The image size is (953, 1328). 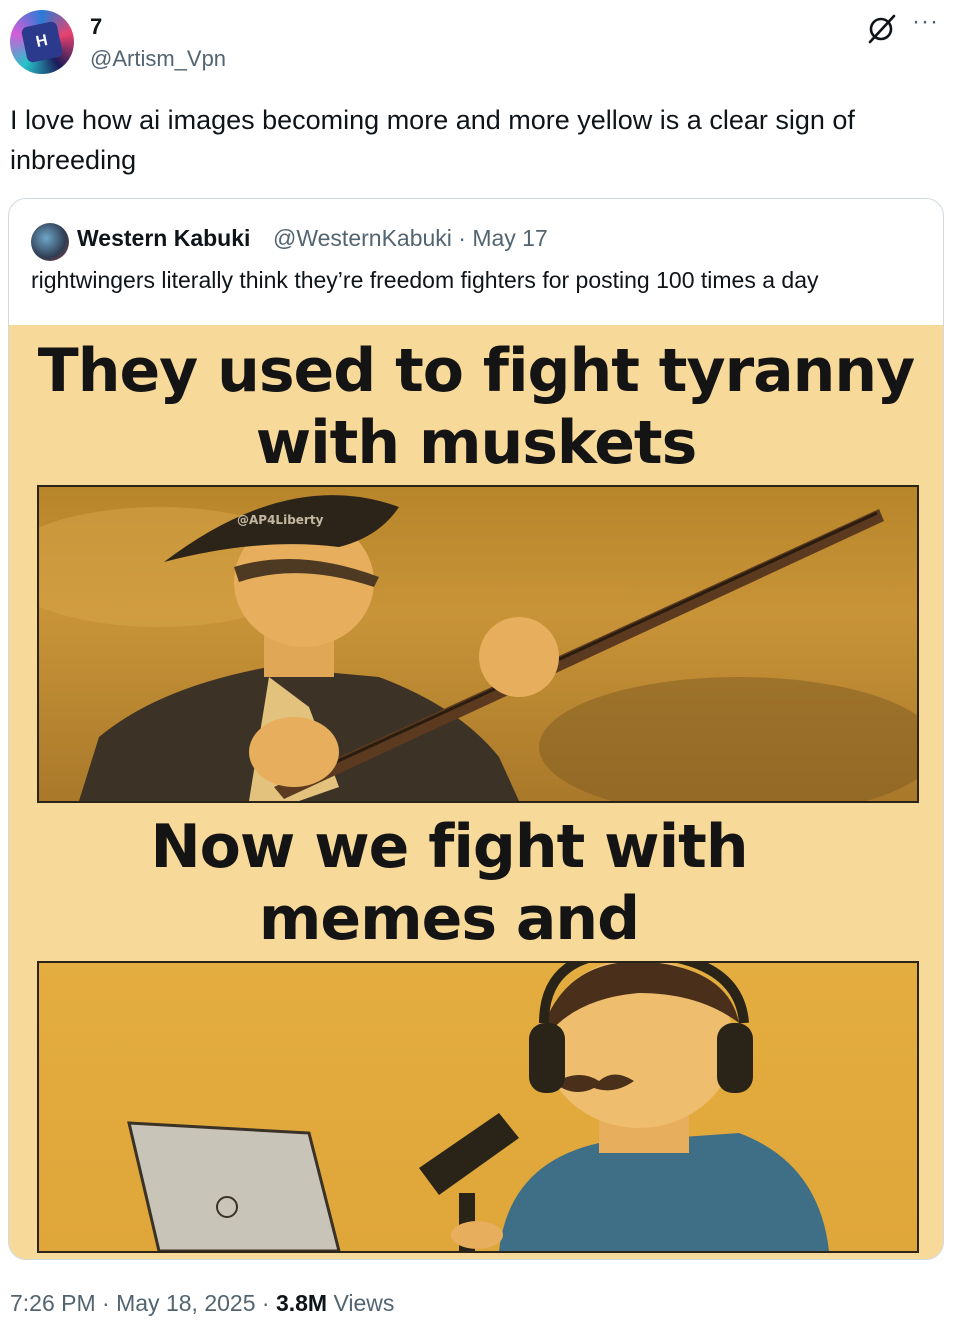 What do you see at coordinates (301, 1303) in the screenshot?
I see `views-count: 3.8M` at bounding box center [301, 1303].